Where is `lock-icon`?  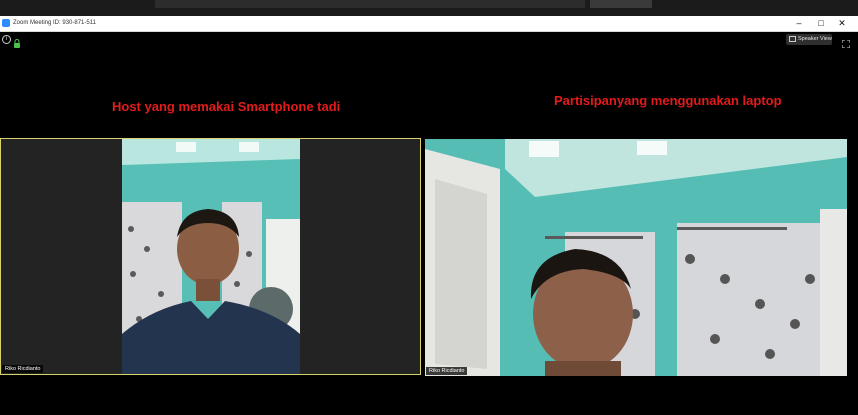
lock-icon is located at coordinates (17, 41).